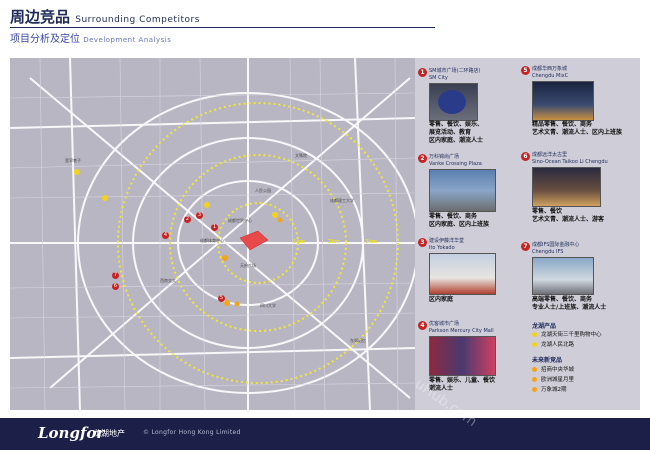 Image resolution: width=650 pixels, height=450 pixels. Describe the element at coordinates (549, 389) in the screenshot. I see `legend-item: 万象城2期` at that location.